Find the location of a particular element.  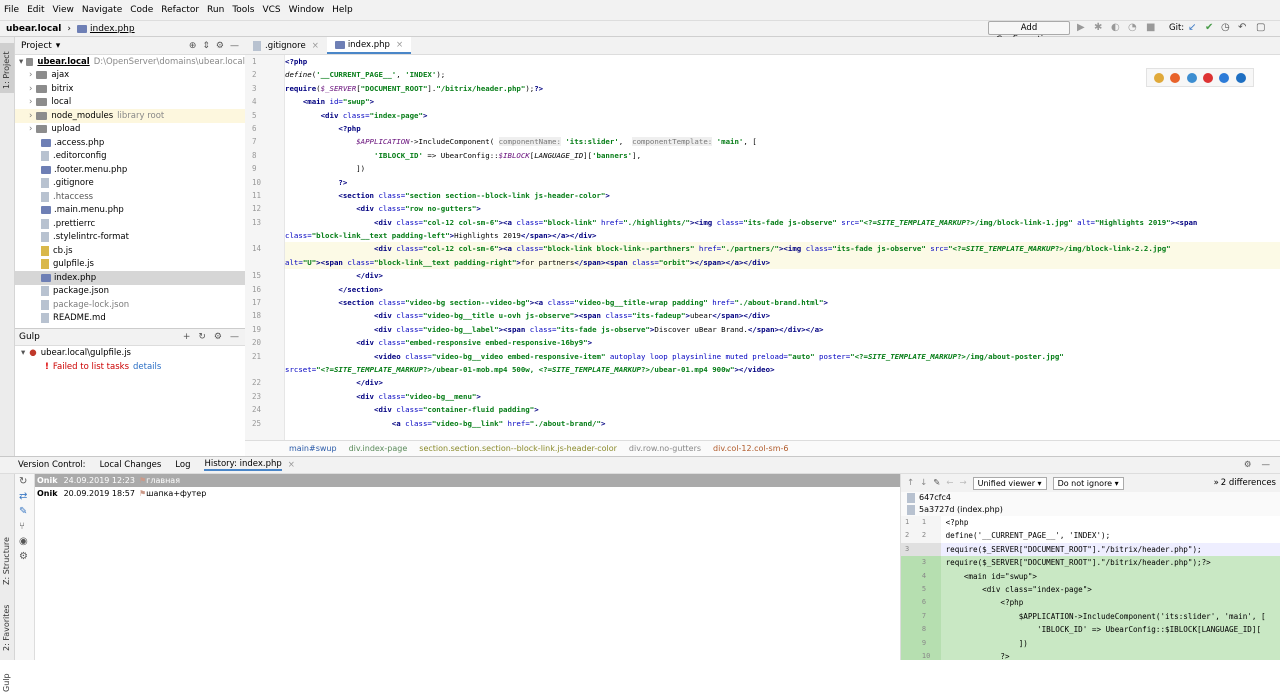

tab-gitignore: .gitignore × is located at coordinates (286, 45).